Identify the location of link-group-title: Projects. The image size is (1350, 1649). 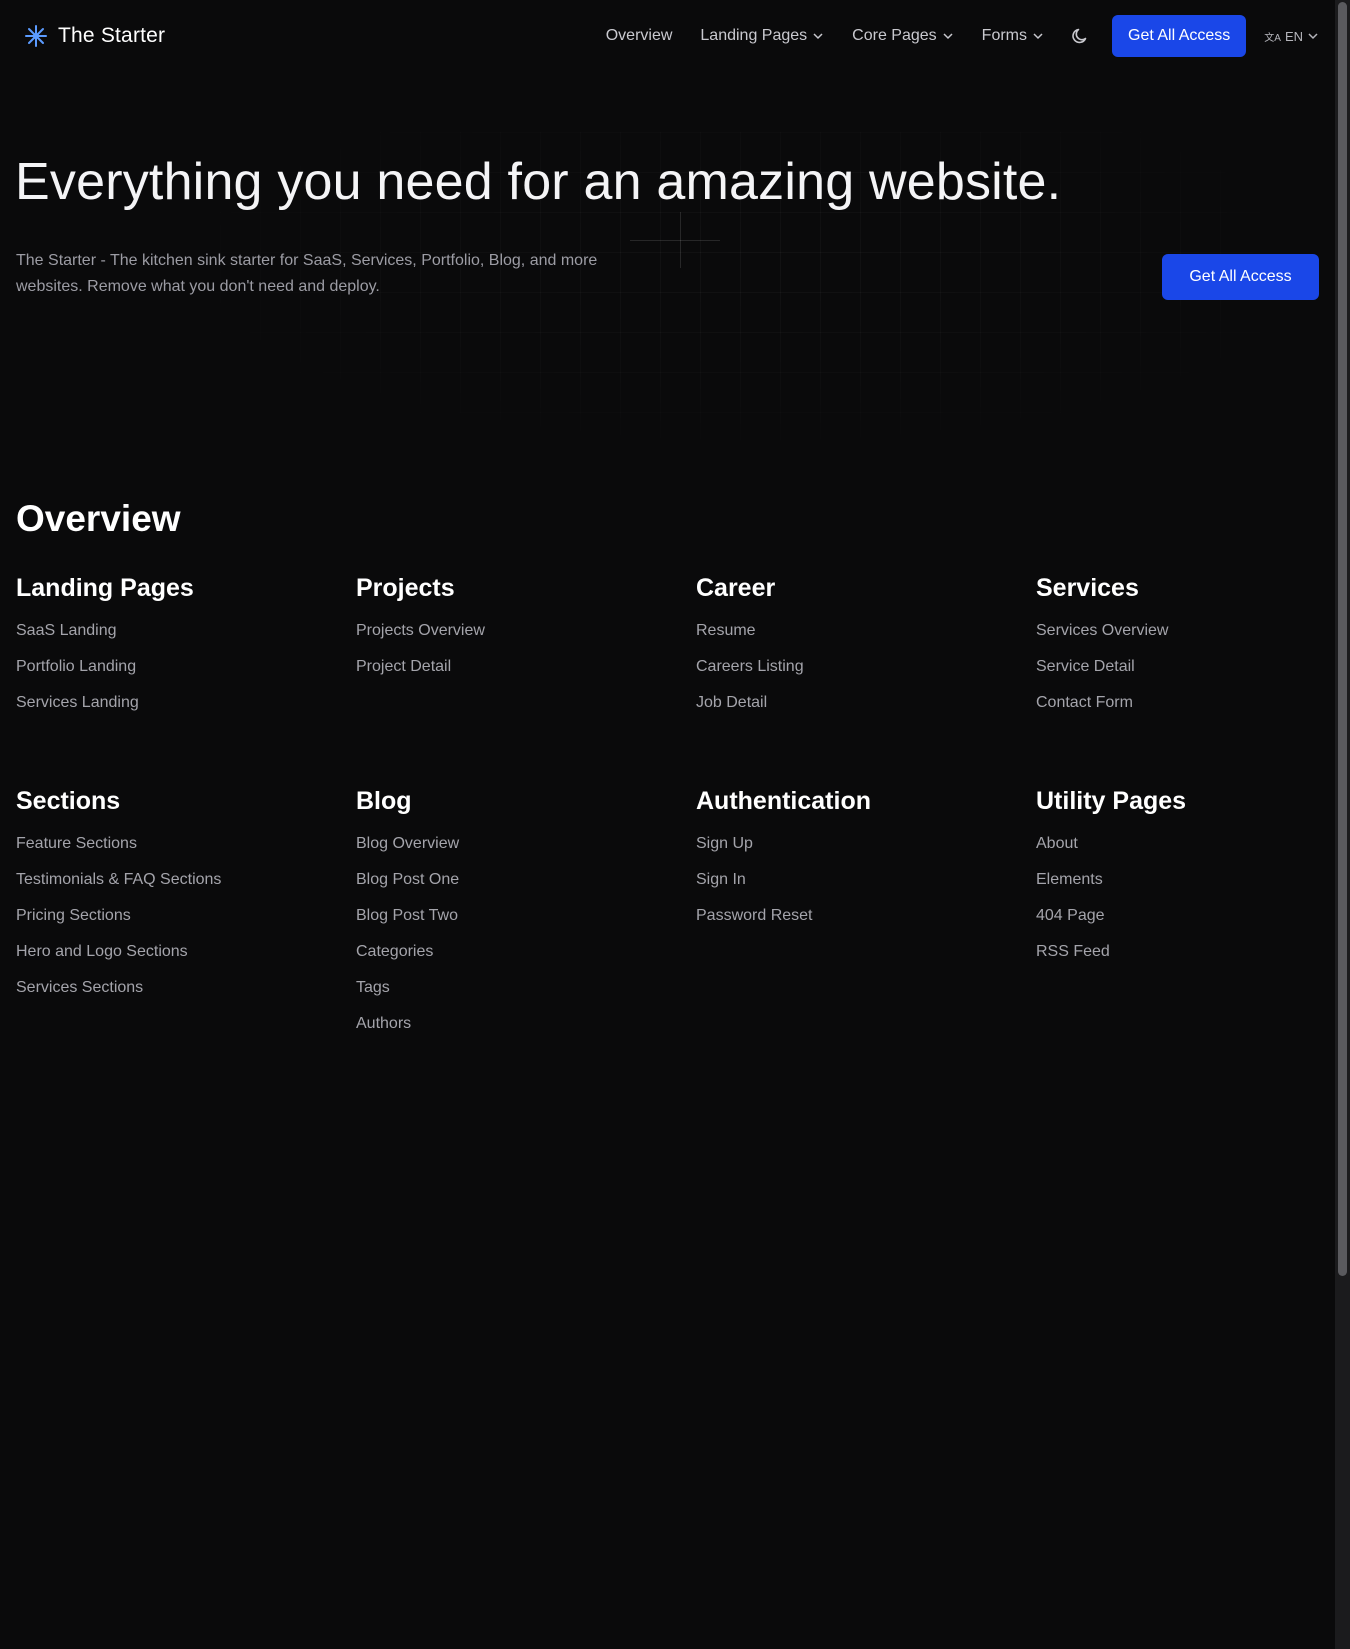
(405, 588).